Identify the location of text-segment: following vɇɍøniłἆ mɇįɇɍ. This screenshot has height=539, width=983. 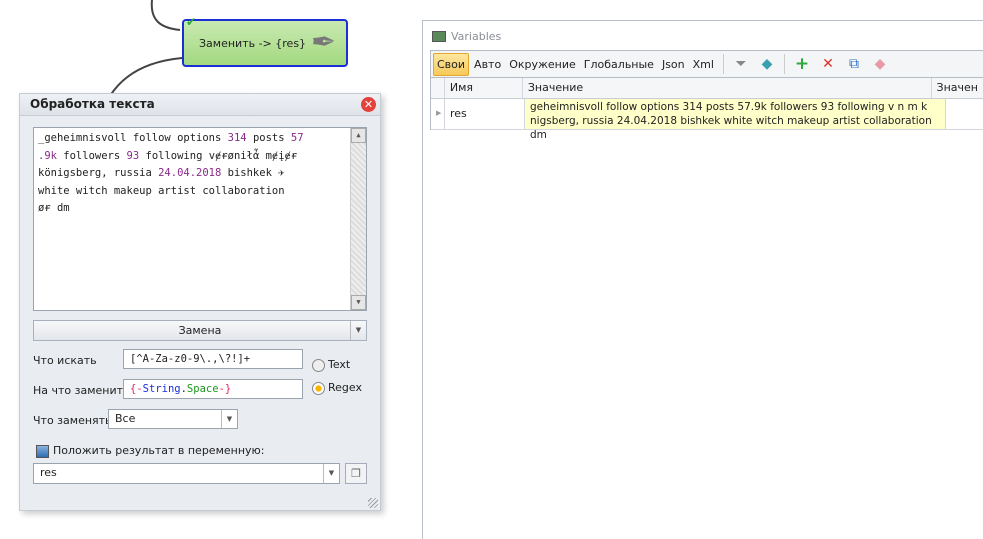
(218, 155).